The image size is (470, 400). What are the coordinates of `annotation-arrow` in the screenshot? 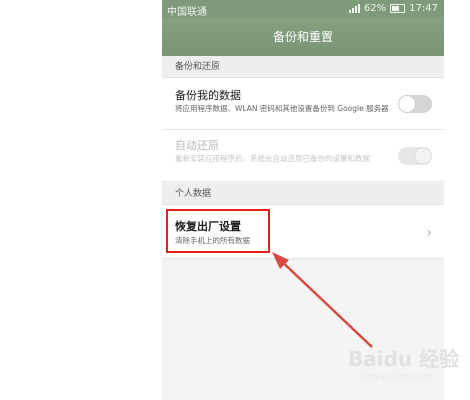 It's located at (322, 300).